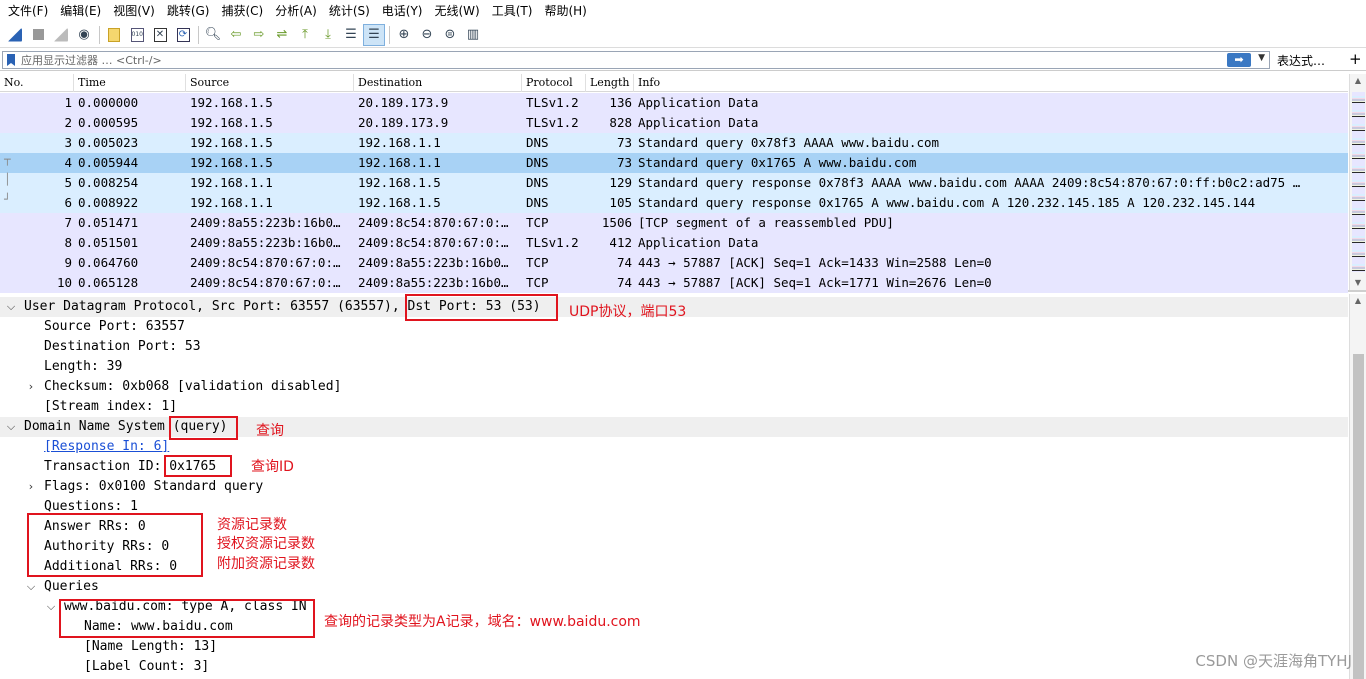  What do you see at coordinates (399, 182) in the screenshot?
I see `packet-cell-dst: 192.168.1.5` at bounding box center [399, 182].